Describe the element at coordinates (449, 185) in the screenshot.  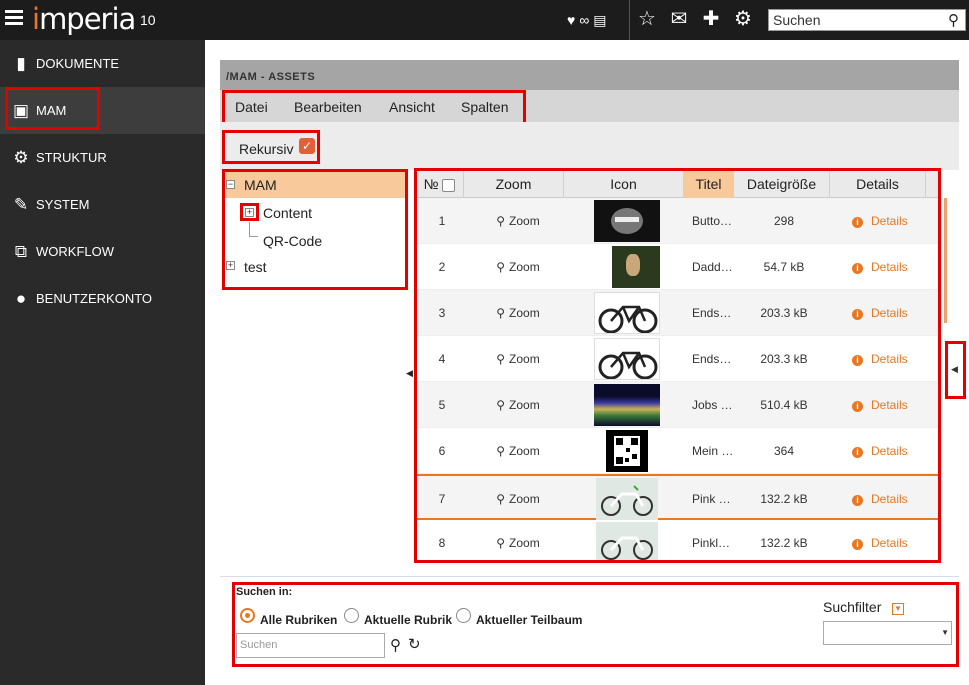
I see `select-all-checkbox` at that location.